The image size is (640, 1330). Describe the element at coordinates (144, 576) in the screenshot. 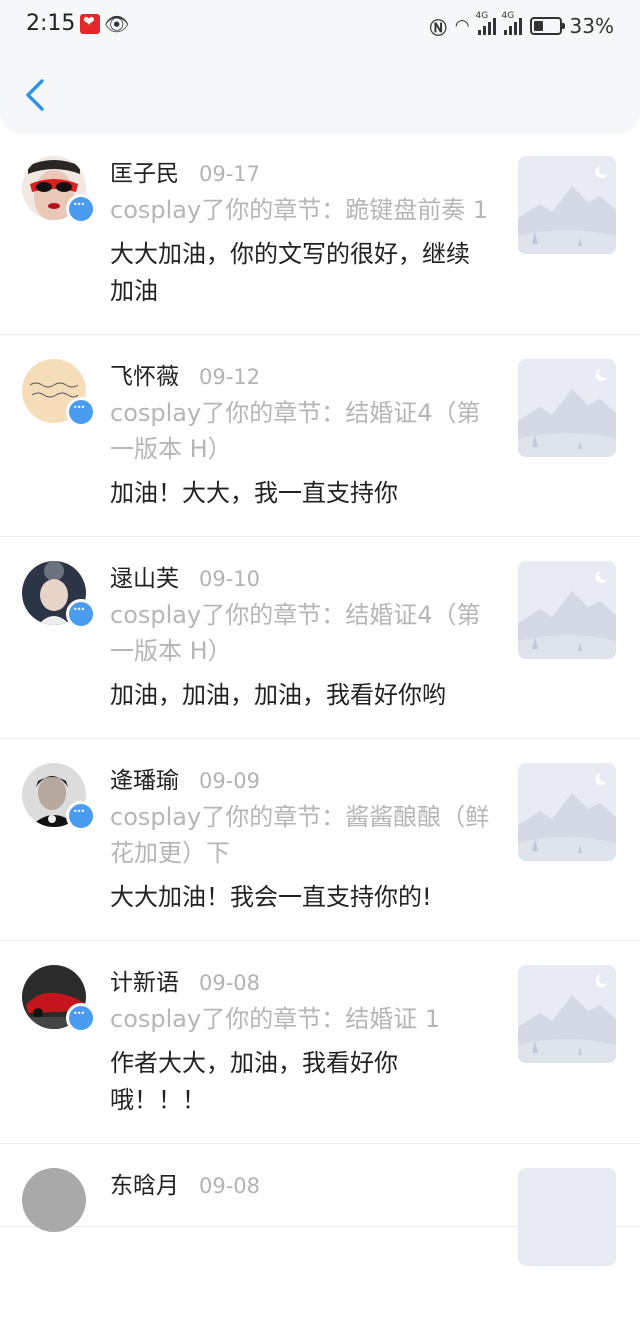

I see `user-name: 逯山芙` at that location.